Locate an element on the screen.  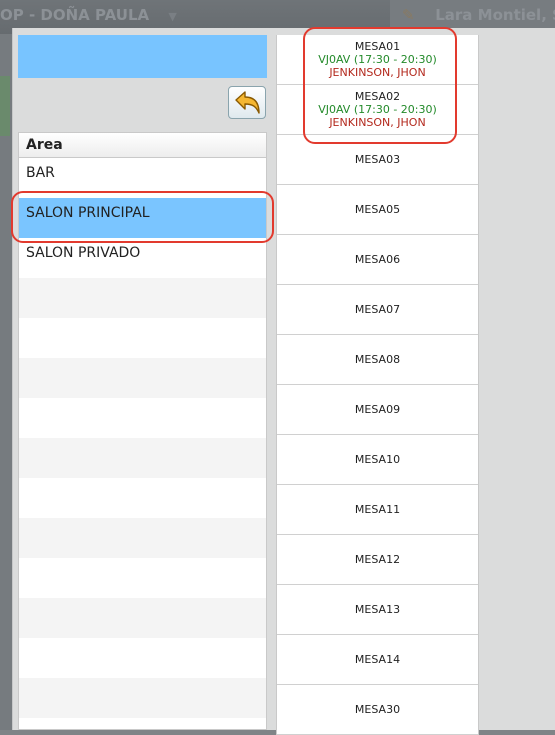
table-name: MESA02 is located at coordinates (377, 96).